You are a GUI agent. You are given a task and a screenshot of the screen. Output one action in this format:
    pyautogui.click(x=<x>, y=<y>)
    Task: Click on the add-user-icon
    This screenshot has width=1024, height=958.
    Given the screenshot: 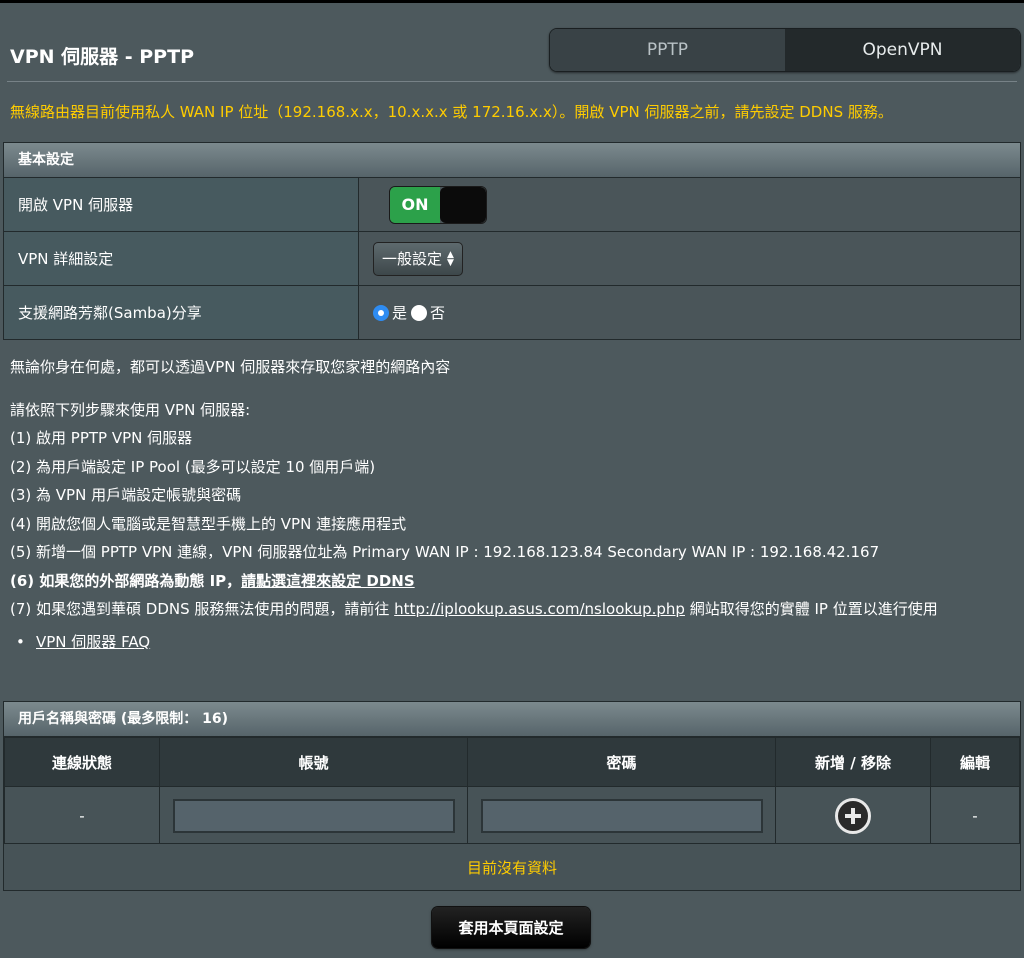 What is the action you would take?
    pyautogui.click(x=853, y=816)
    